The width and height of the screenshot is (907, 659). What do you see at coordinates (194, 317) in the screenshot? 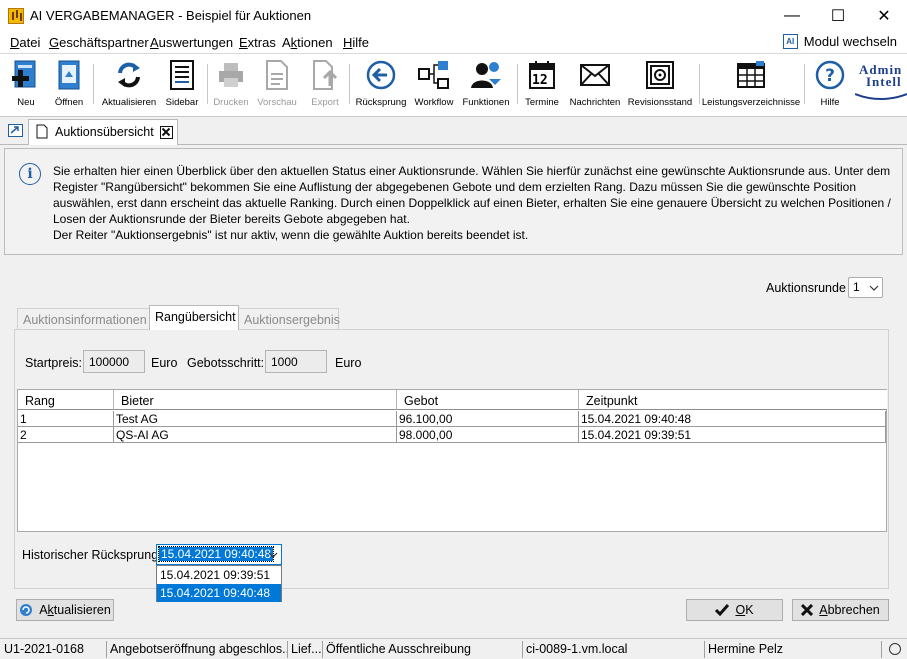
I see `tab-rangübersicht: Rangübersicht` at bounding box center [194, 317].